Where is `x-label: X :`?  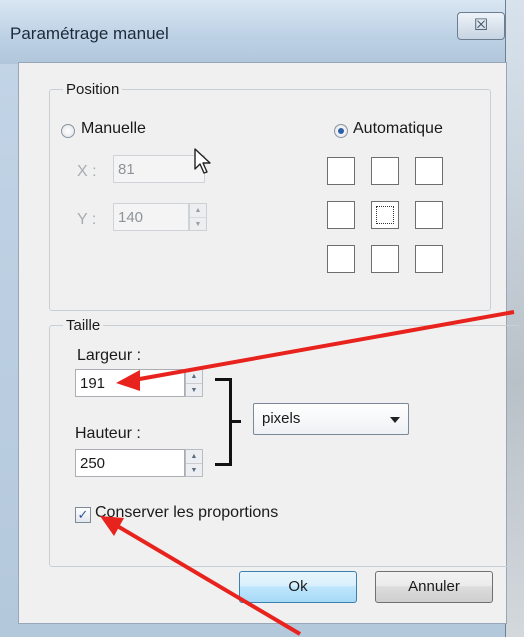
x-label: X : is located at coordinates (87, 171).